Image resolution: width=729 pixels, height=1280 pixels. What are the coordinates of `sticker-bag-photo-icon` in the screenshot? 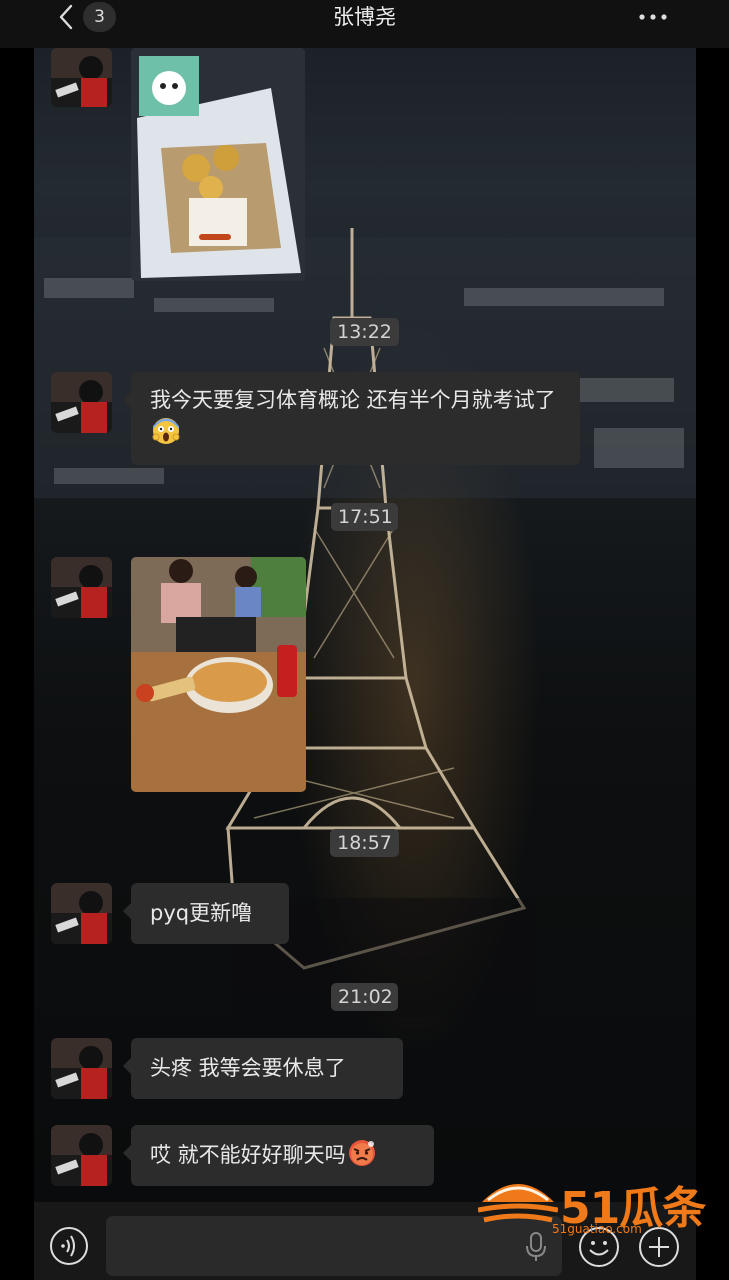 It's located at (218, 164).